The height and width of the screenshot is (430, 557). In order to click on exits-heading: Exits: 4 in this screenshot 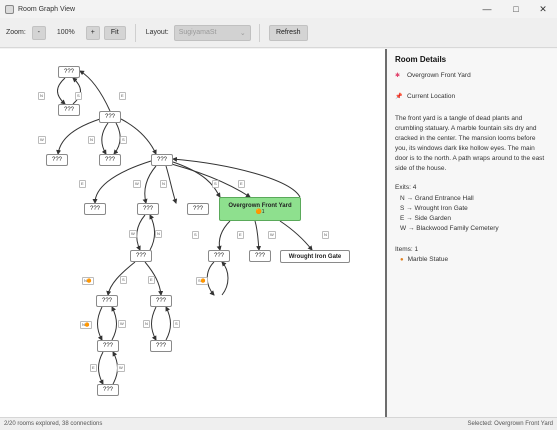, I will do `click(406, 187)`.